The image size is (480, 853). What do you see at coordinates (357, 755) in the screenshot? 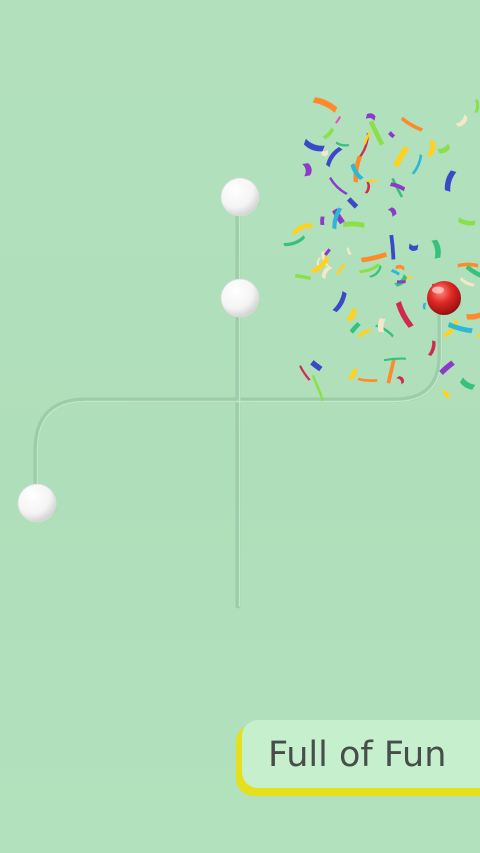
I see `banner-text: Full of Fun` at bounding box center [357, 755].